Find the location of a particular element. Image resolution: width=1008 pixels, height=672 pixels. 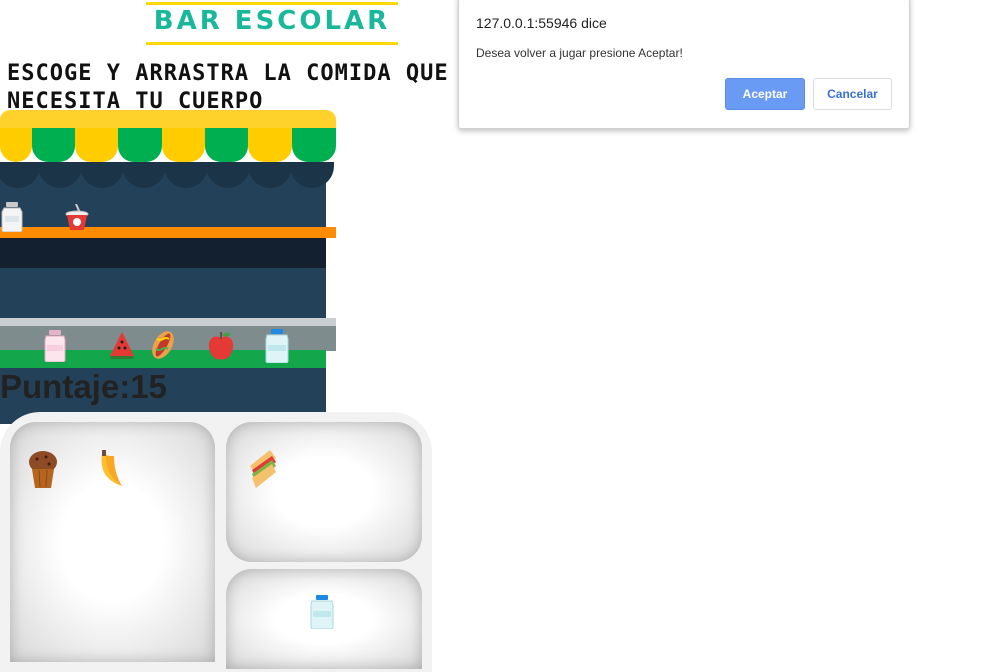

tray-compartment-bottom-right is located at coordinates (324, 619).